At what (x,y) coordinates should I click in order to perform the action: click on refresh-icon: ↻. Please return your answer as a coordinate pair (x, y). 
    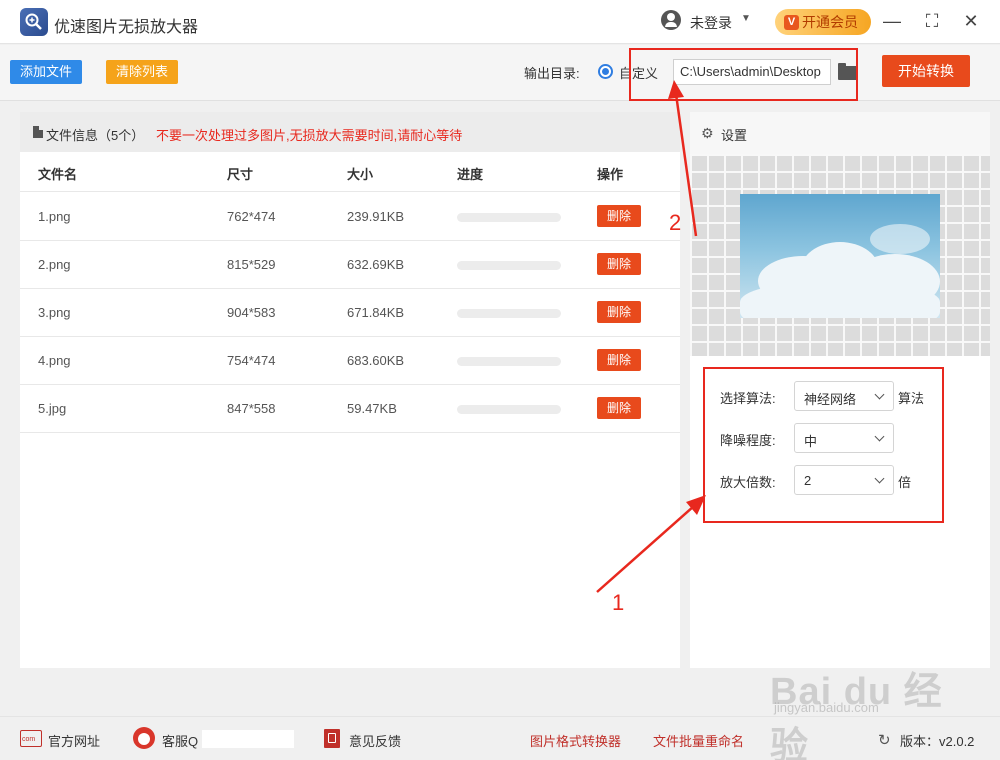
    Looking at the image, I should click on (884, 740).